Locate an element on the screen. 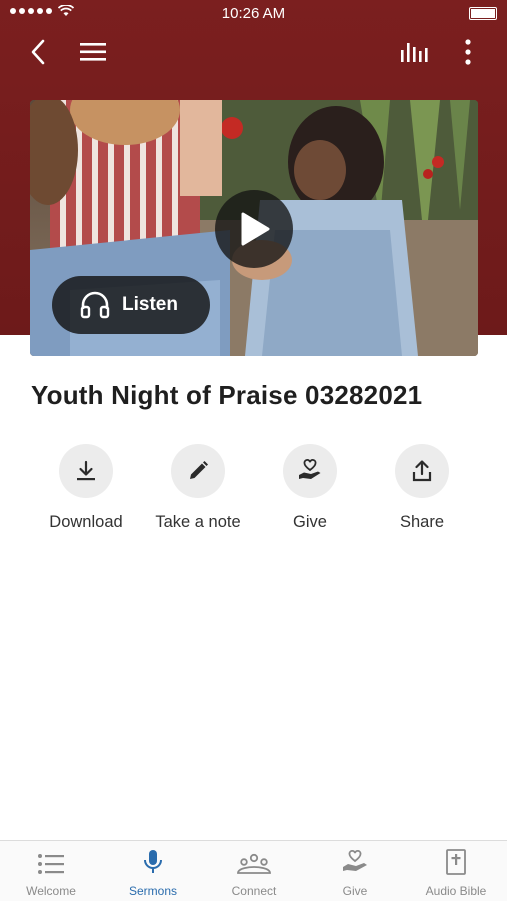  hamburger-menu-icon is located at coordinates (93, 52).